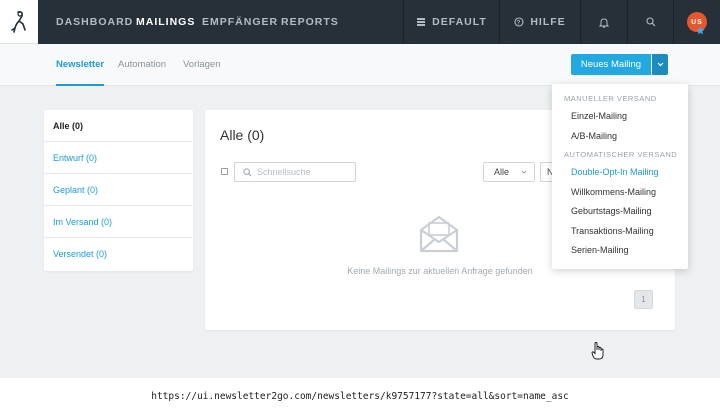 This screenshot has height=417, width=720. Describe the element at coordinates (620, 212) in the screenshot. I see `menu-item-geburtstags-mailing: Geburtstags-Mailing` at that location.